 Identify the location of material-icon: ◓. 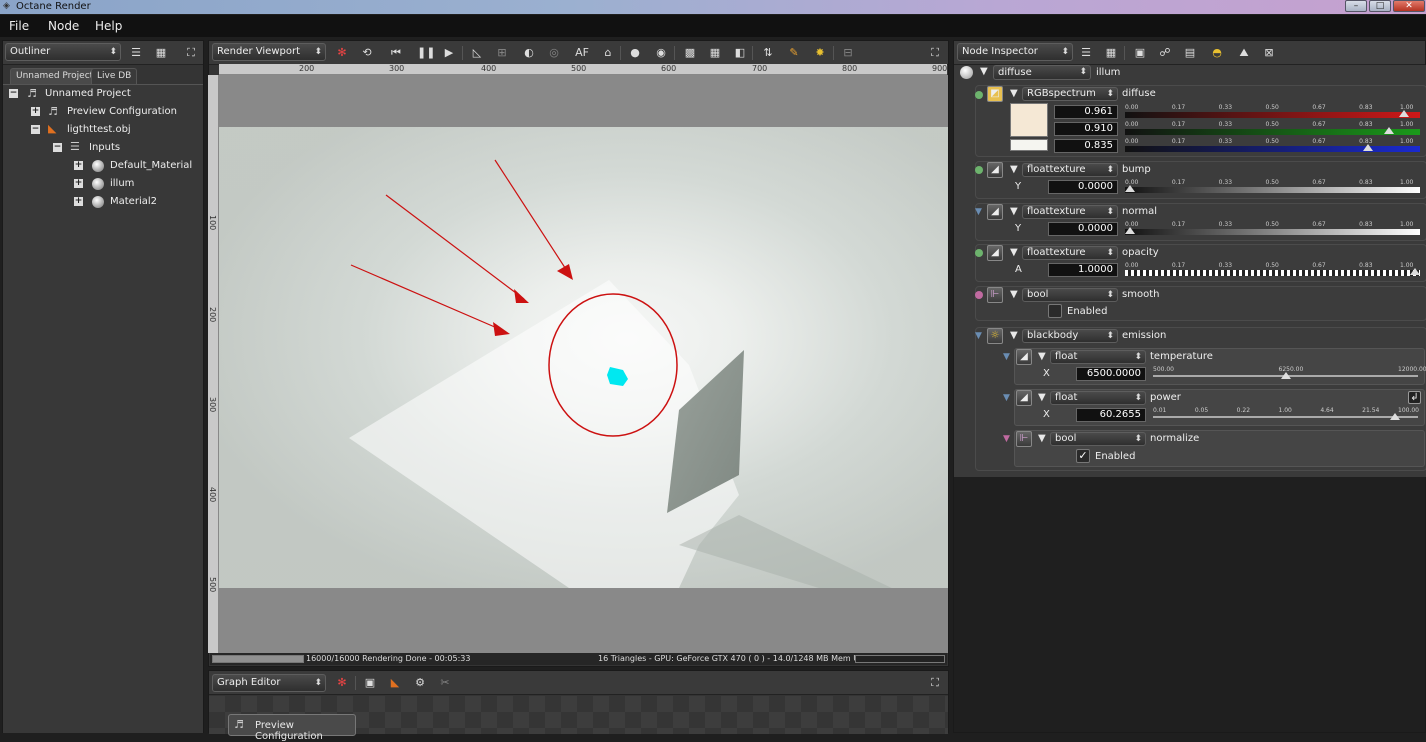
(1217, 53).